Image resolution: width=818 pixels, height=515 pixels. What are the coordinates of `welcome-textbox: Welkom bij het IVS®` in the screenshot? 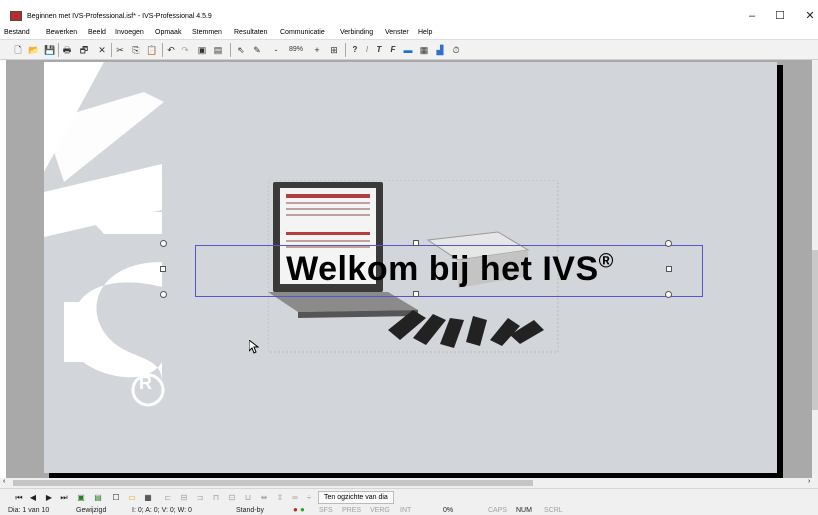 It's located at (449, 271).